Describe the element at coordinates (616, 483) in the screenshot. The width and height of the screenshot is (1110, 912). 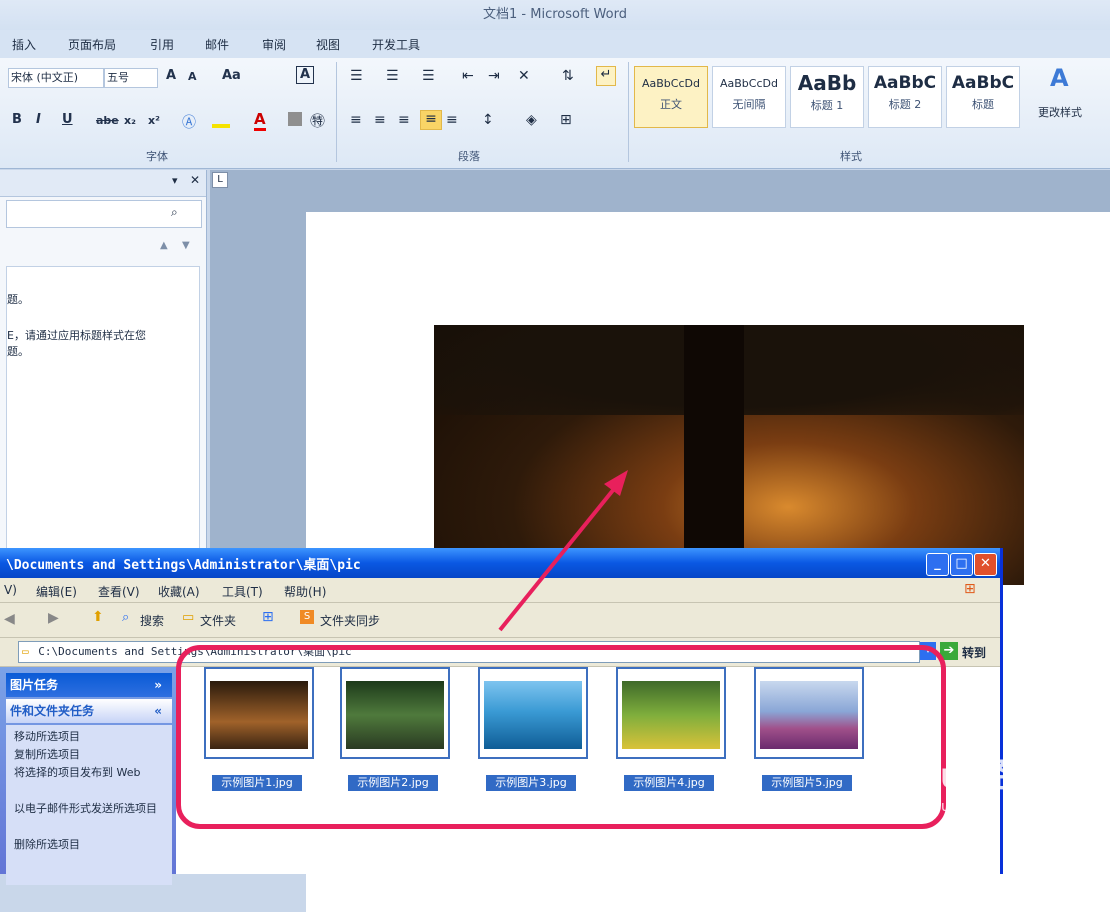
I see `arrow-head` at that location.